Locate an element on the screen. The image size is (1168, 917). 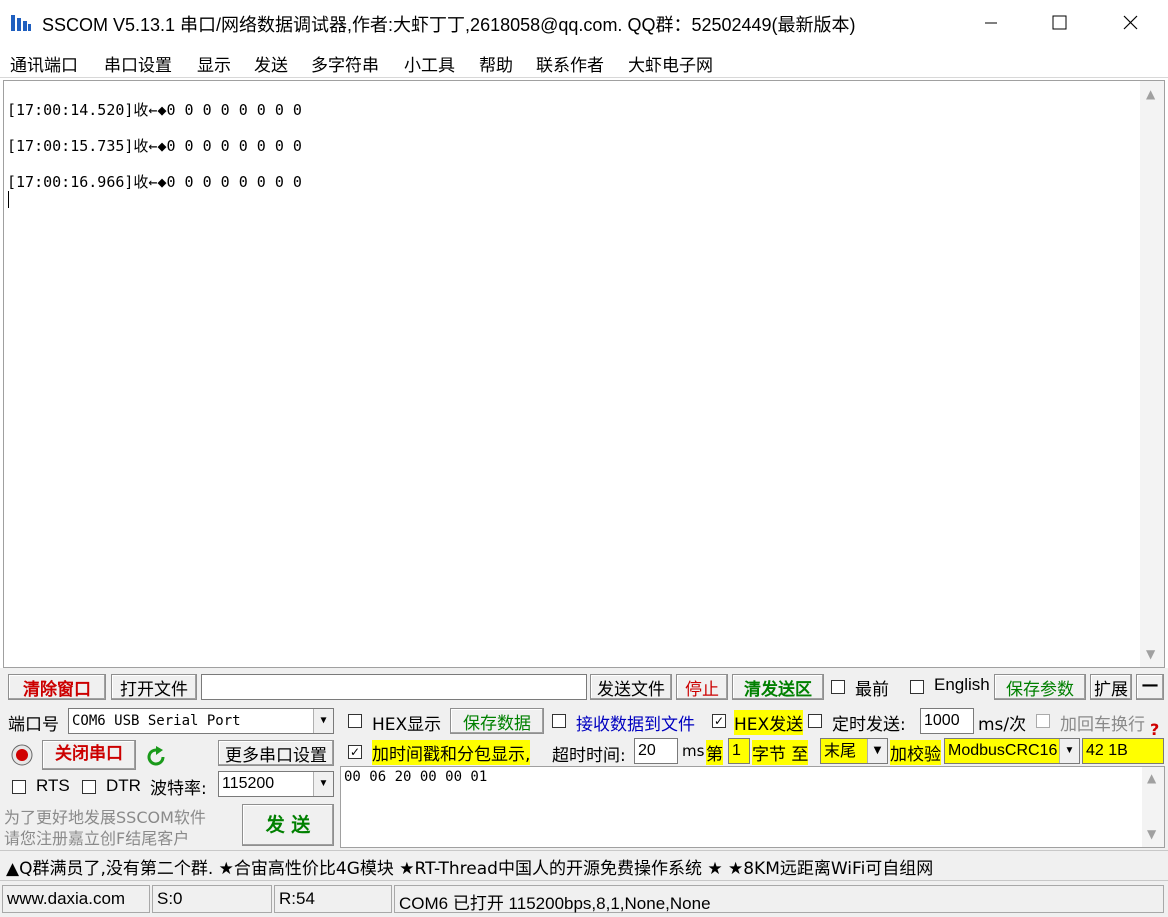
refresh-icon is located at coordinates (156, 757).